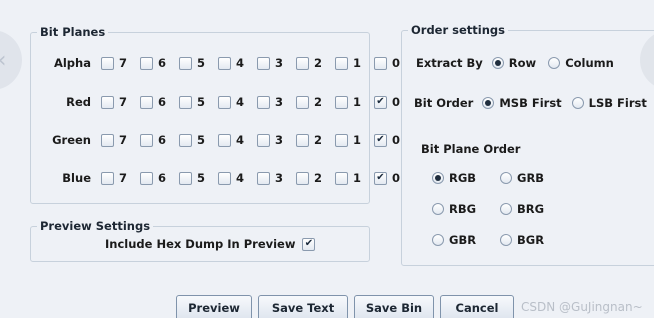  Describe the element at coordinates (522, 209) in the screenshot. I see `plane-order-option: BRG` at that location.